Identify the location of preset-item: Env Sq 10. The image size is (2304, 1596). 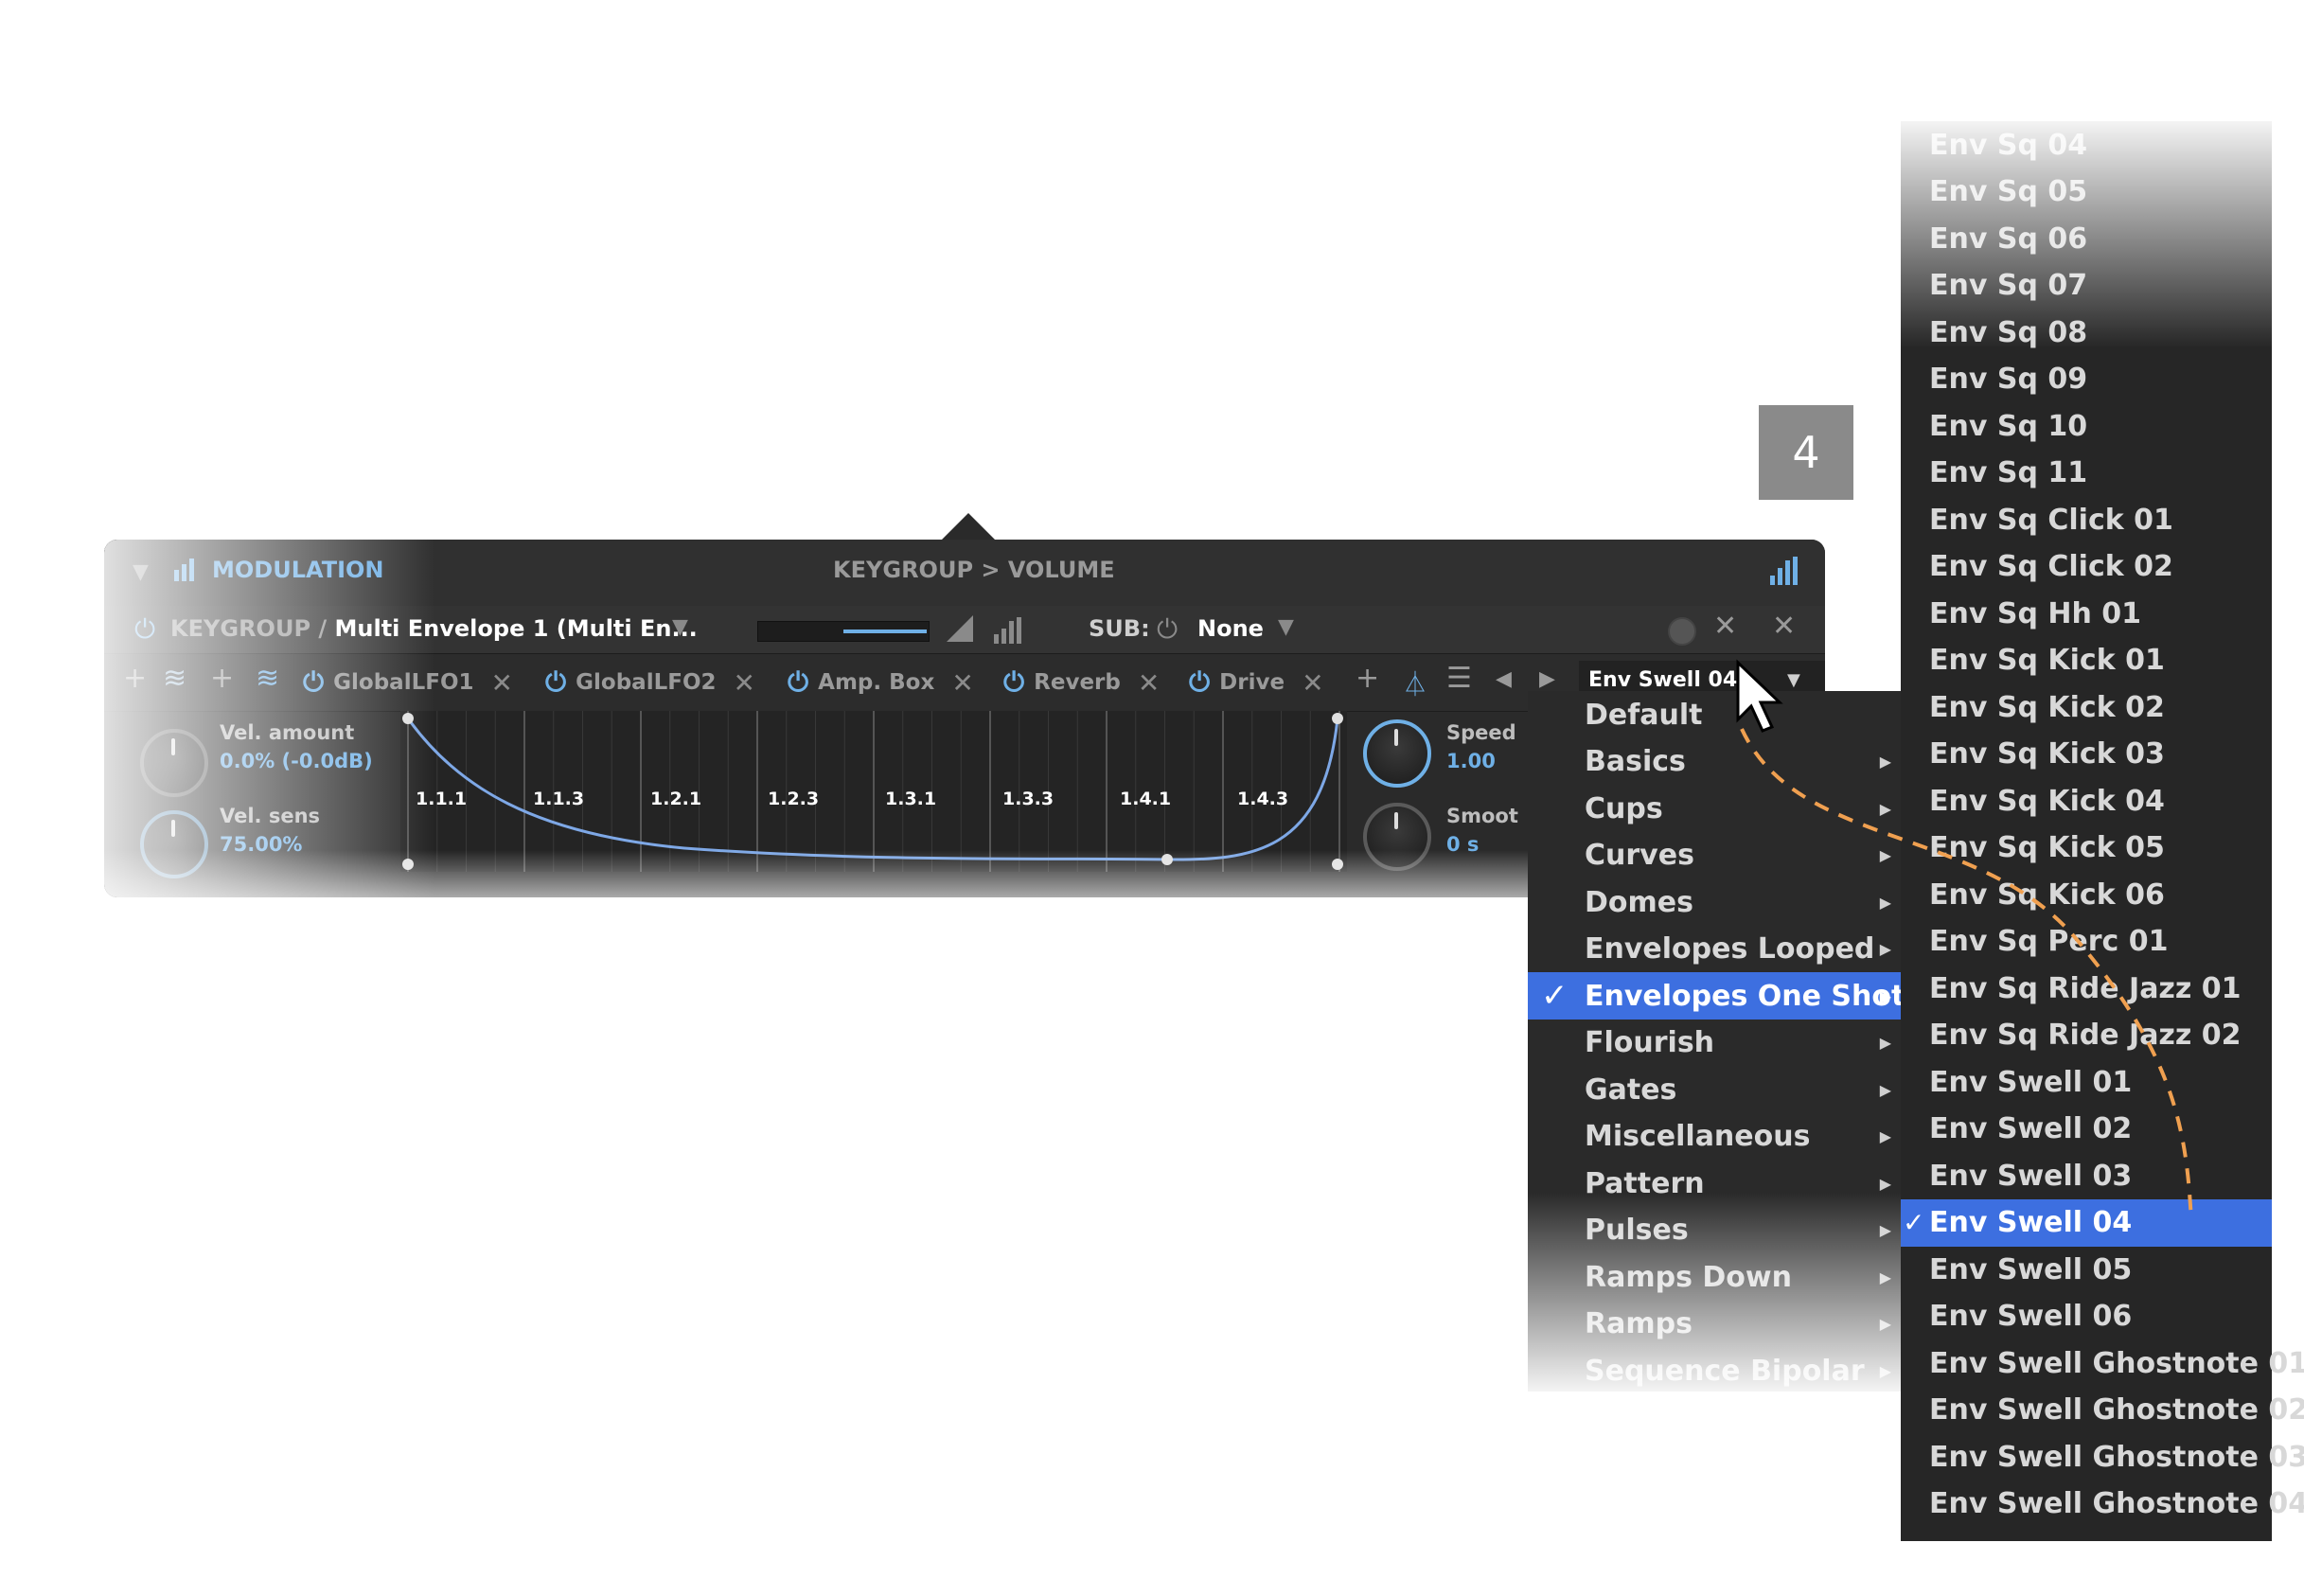
(2086, 426).